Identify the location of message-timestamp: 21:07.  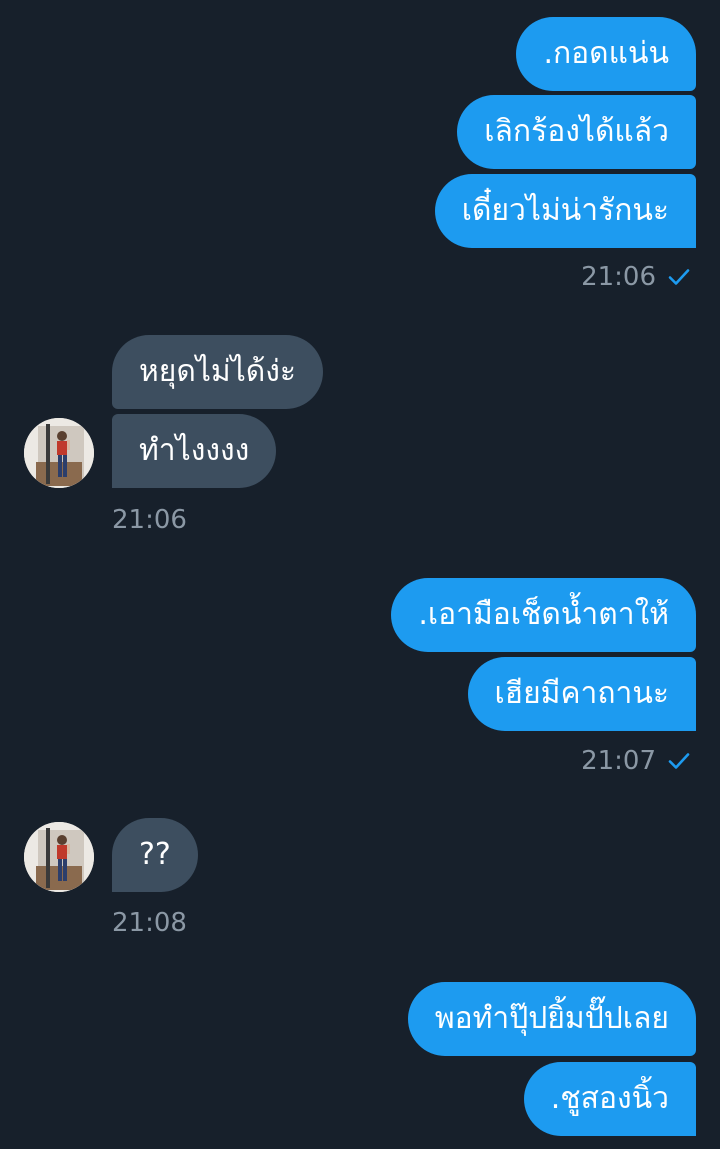
(635, 761).